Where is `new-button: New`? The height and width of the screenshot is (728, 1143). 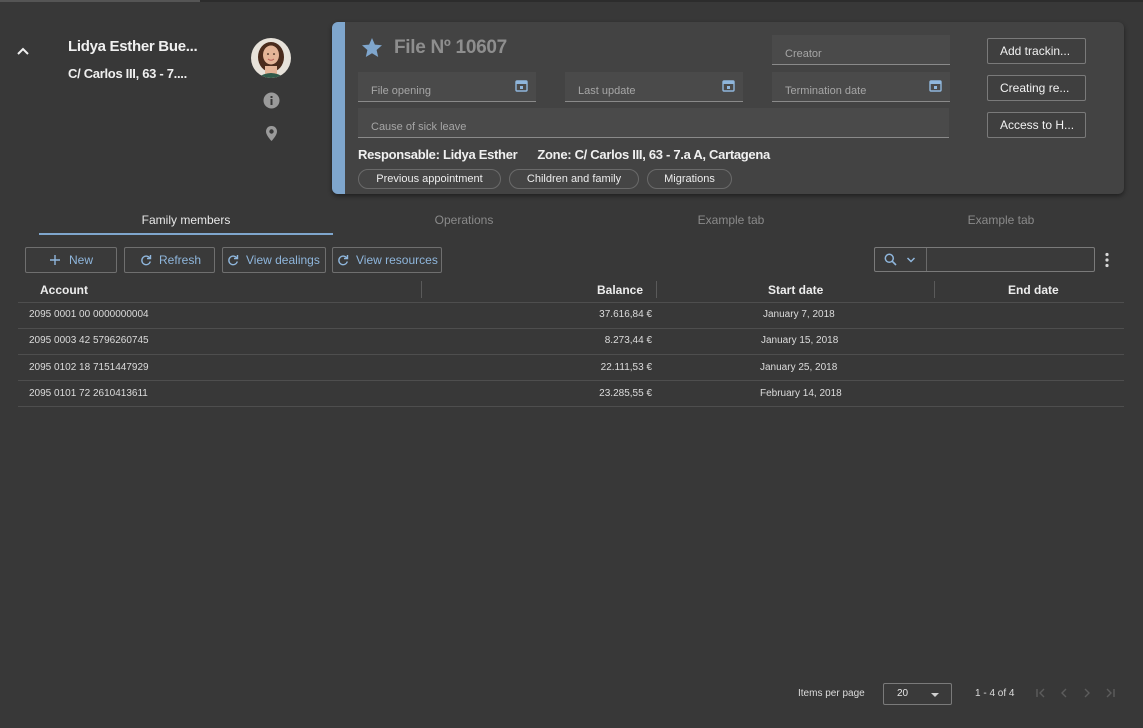 new-button: New is located at coordinates (71, 260).